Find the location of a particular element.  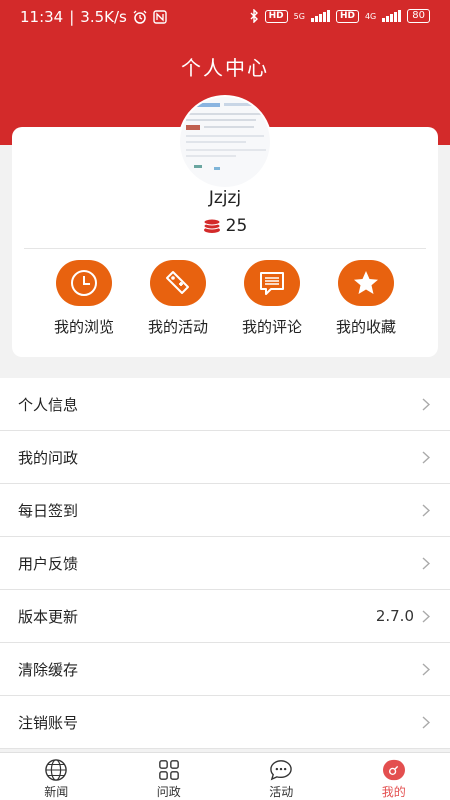

quick-action-label: 我的评论 is located at coordinates (271, 327).